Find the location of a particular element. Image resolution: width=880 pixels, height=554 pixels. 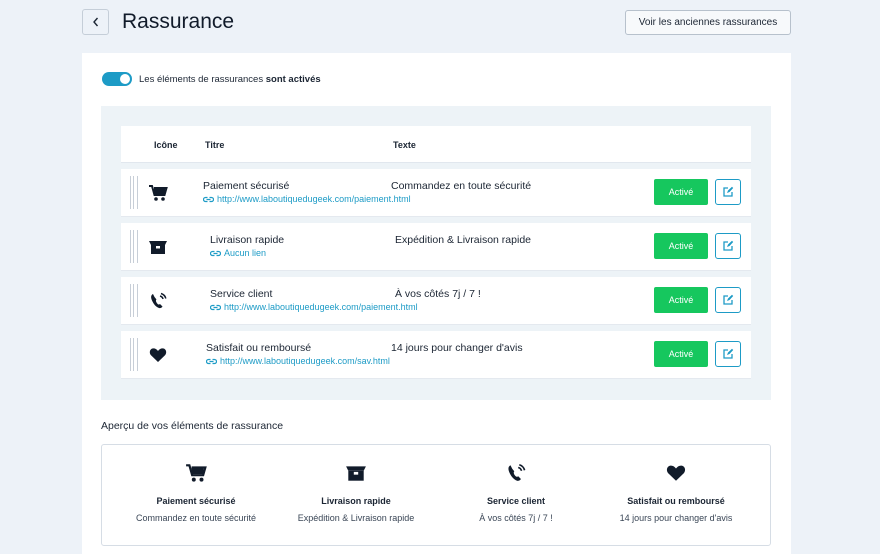

chevron-left-icon is located at coordinates (95, 22).